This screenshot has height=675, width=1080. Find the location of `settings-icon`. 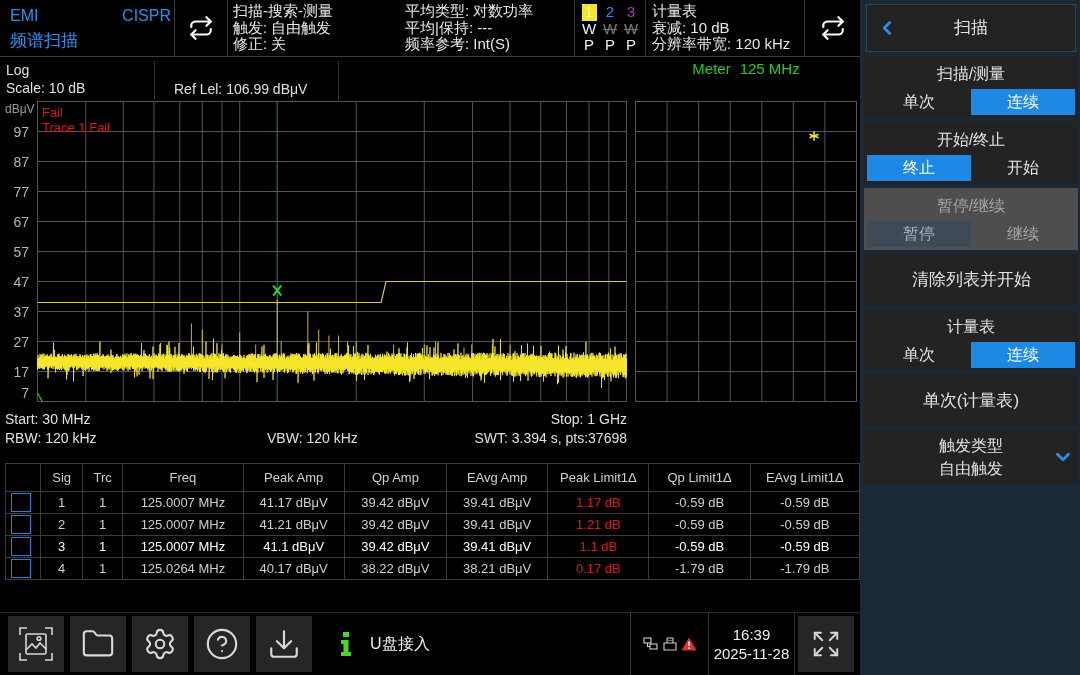

settings-icon is located at coordinates (160, 644).